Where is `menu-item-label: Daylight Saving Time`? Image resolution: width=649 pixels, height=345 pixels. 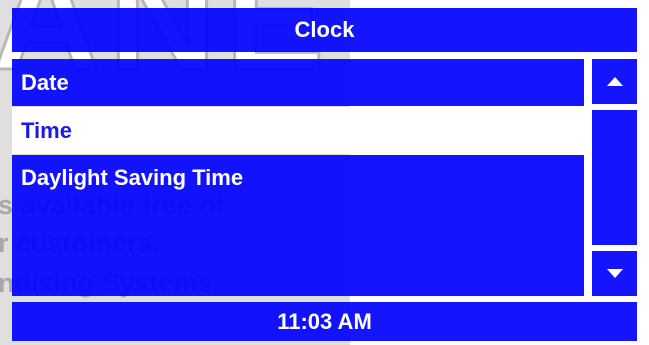 menu-item-label: Daylight Saving Time is located at coordinates (132, 177).